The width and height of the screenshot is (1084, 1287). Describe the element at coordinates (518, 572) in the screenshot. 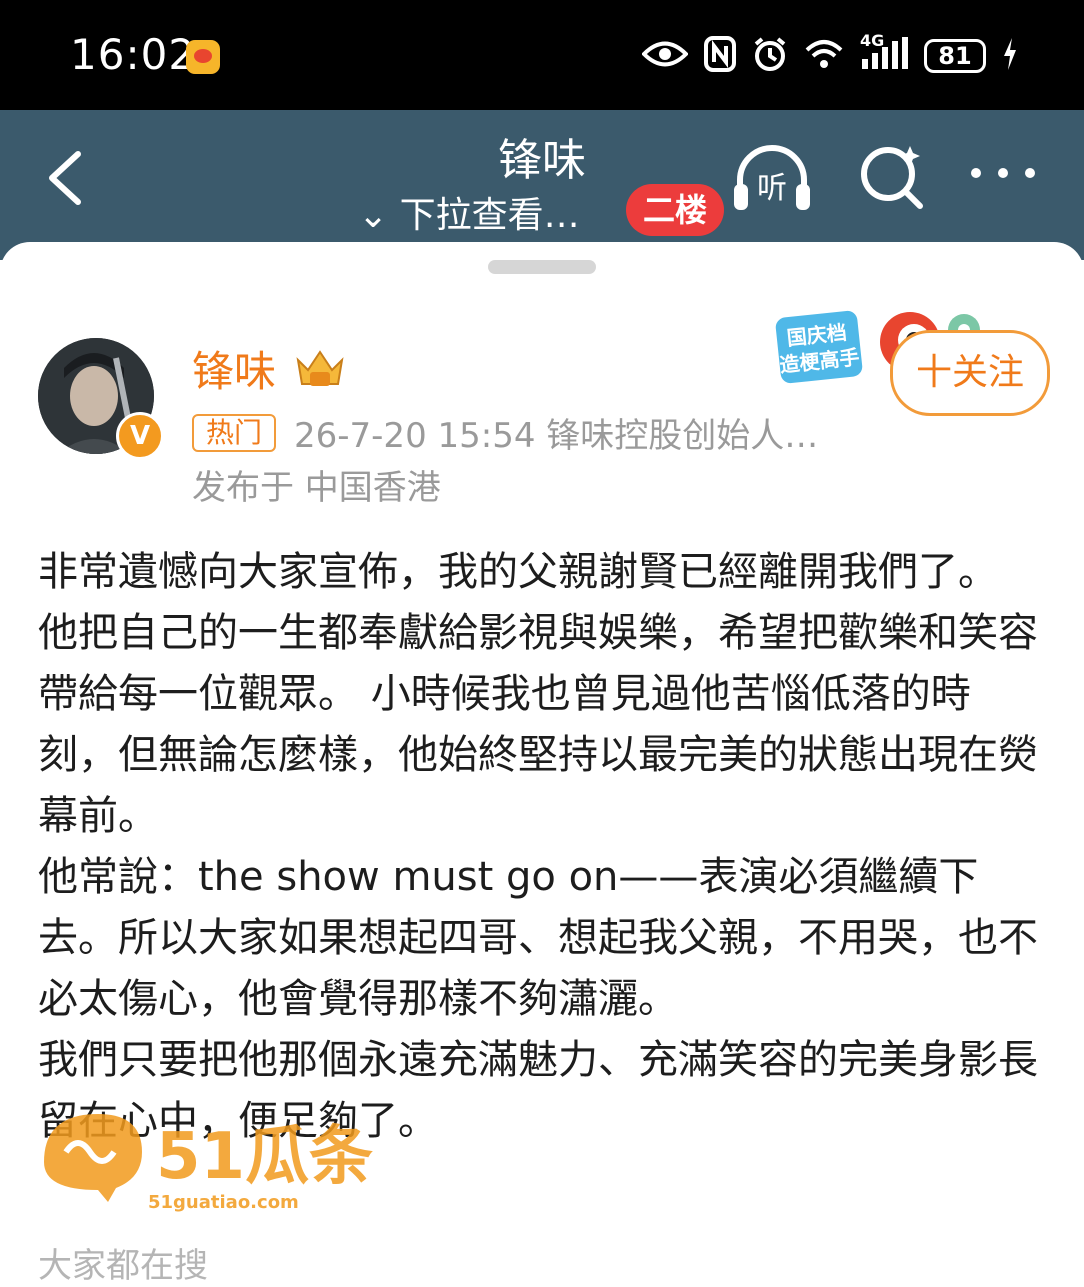

I see `post-paragraph: 非常遺憾向大家宣佈，我的父親謝賢已經離開我們了。` at that location.